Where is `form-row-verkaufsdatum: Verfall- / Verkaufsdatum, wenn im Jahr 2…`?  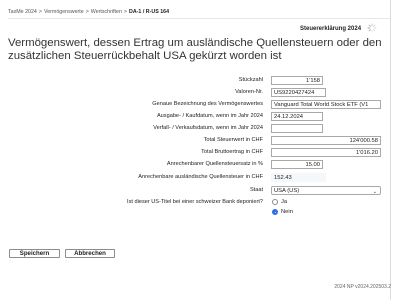
form-row-verkaufsdatum: Verfall- / Verkaufsdatum, wenn im Jahr 2… is located at coordinates (199, 129).